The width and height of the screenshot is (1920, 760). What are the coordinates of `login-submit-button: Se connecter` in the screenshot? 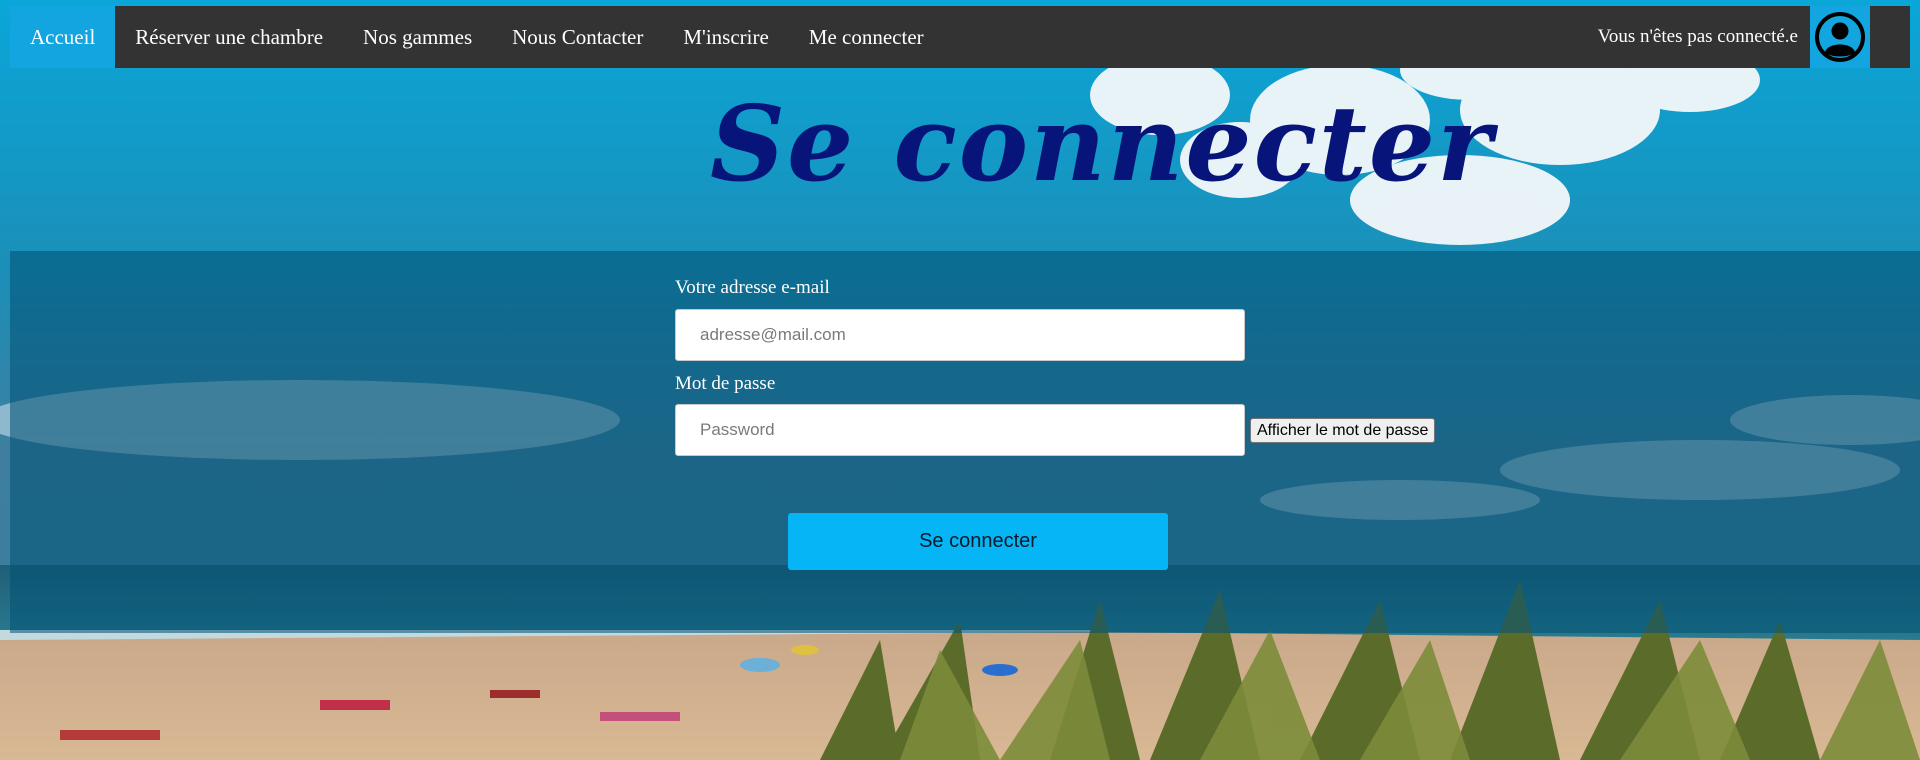 It's located at (978, 541).